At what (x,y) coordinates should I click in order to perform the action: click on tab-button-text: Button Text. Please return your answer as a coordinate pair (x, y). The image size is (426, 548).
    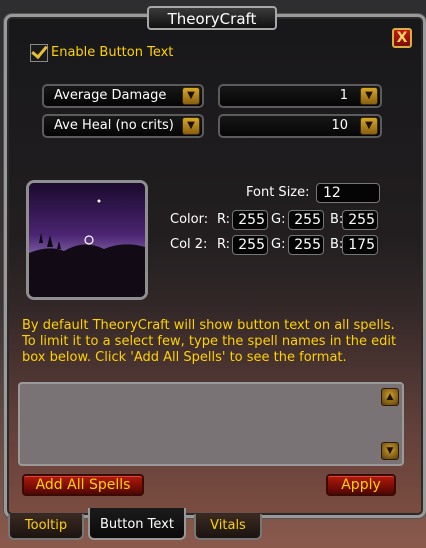
    Looking at the image, I should click on (137, 524).